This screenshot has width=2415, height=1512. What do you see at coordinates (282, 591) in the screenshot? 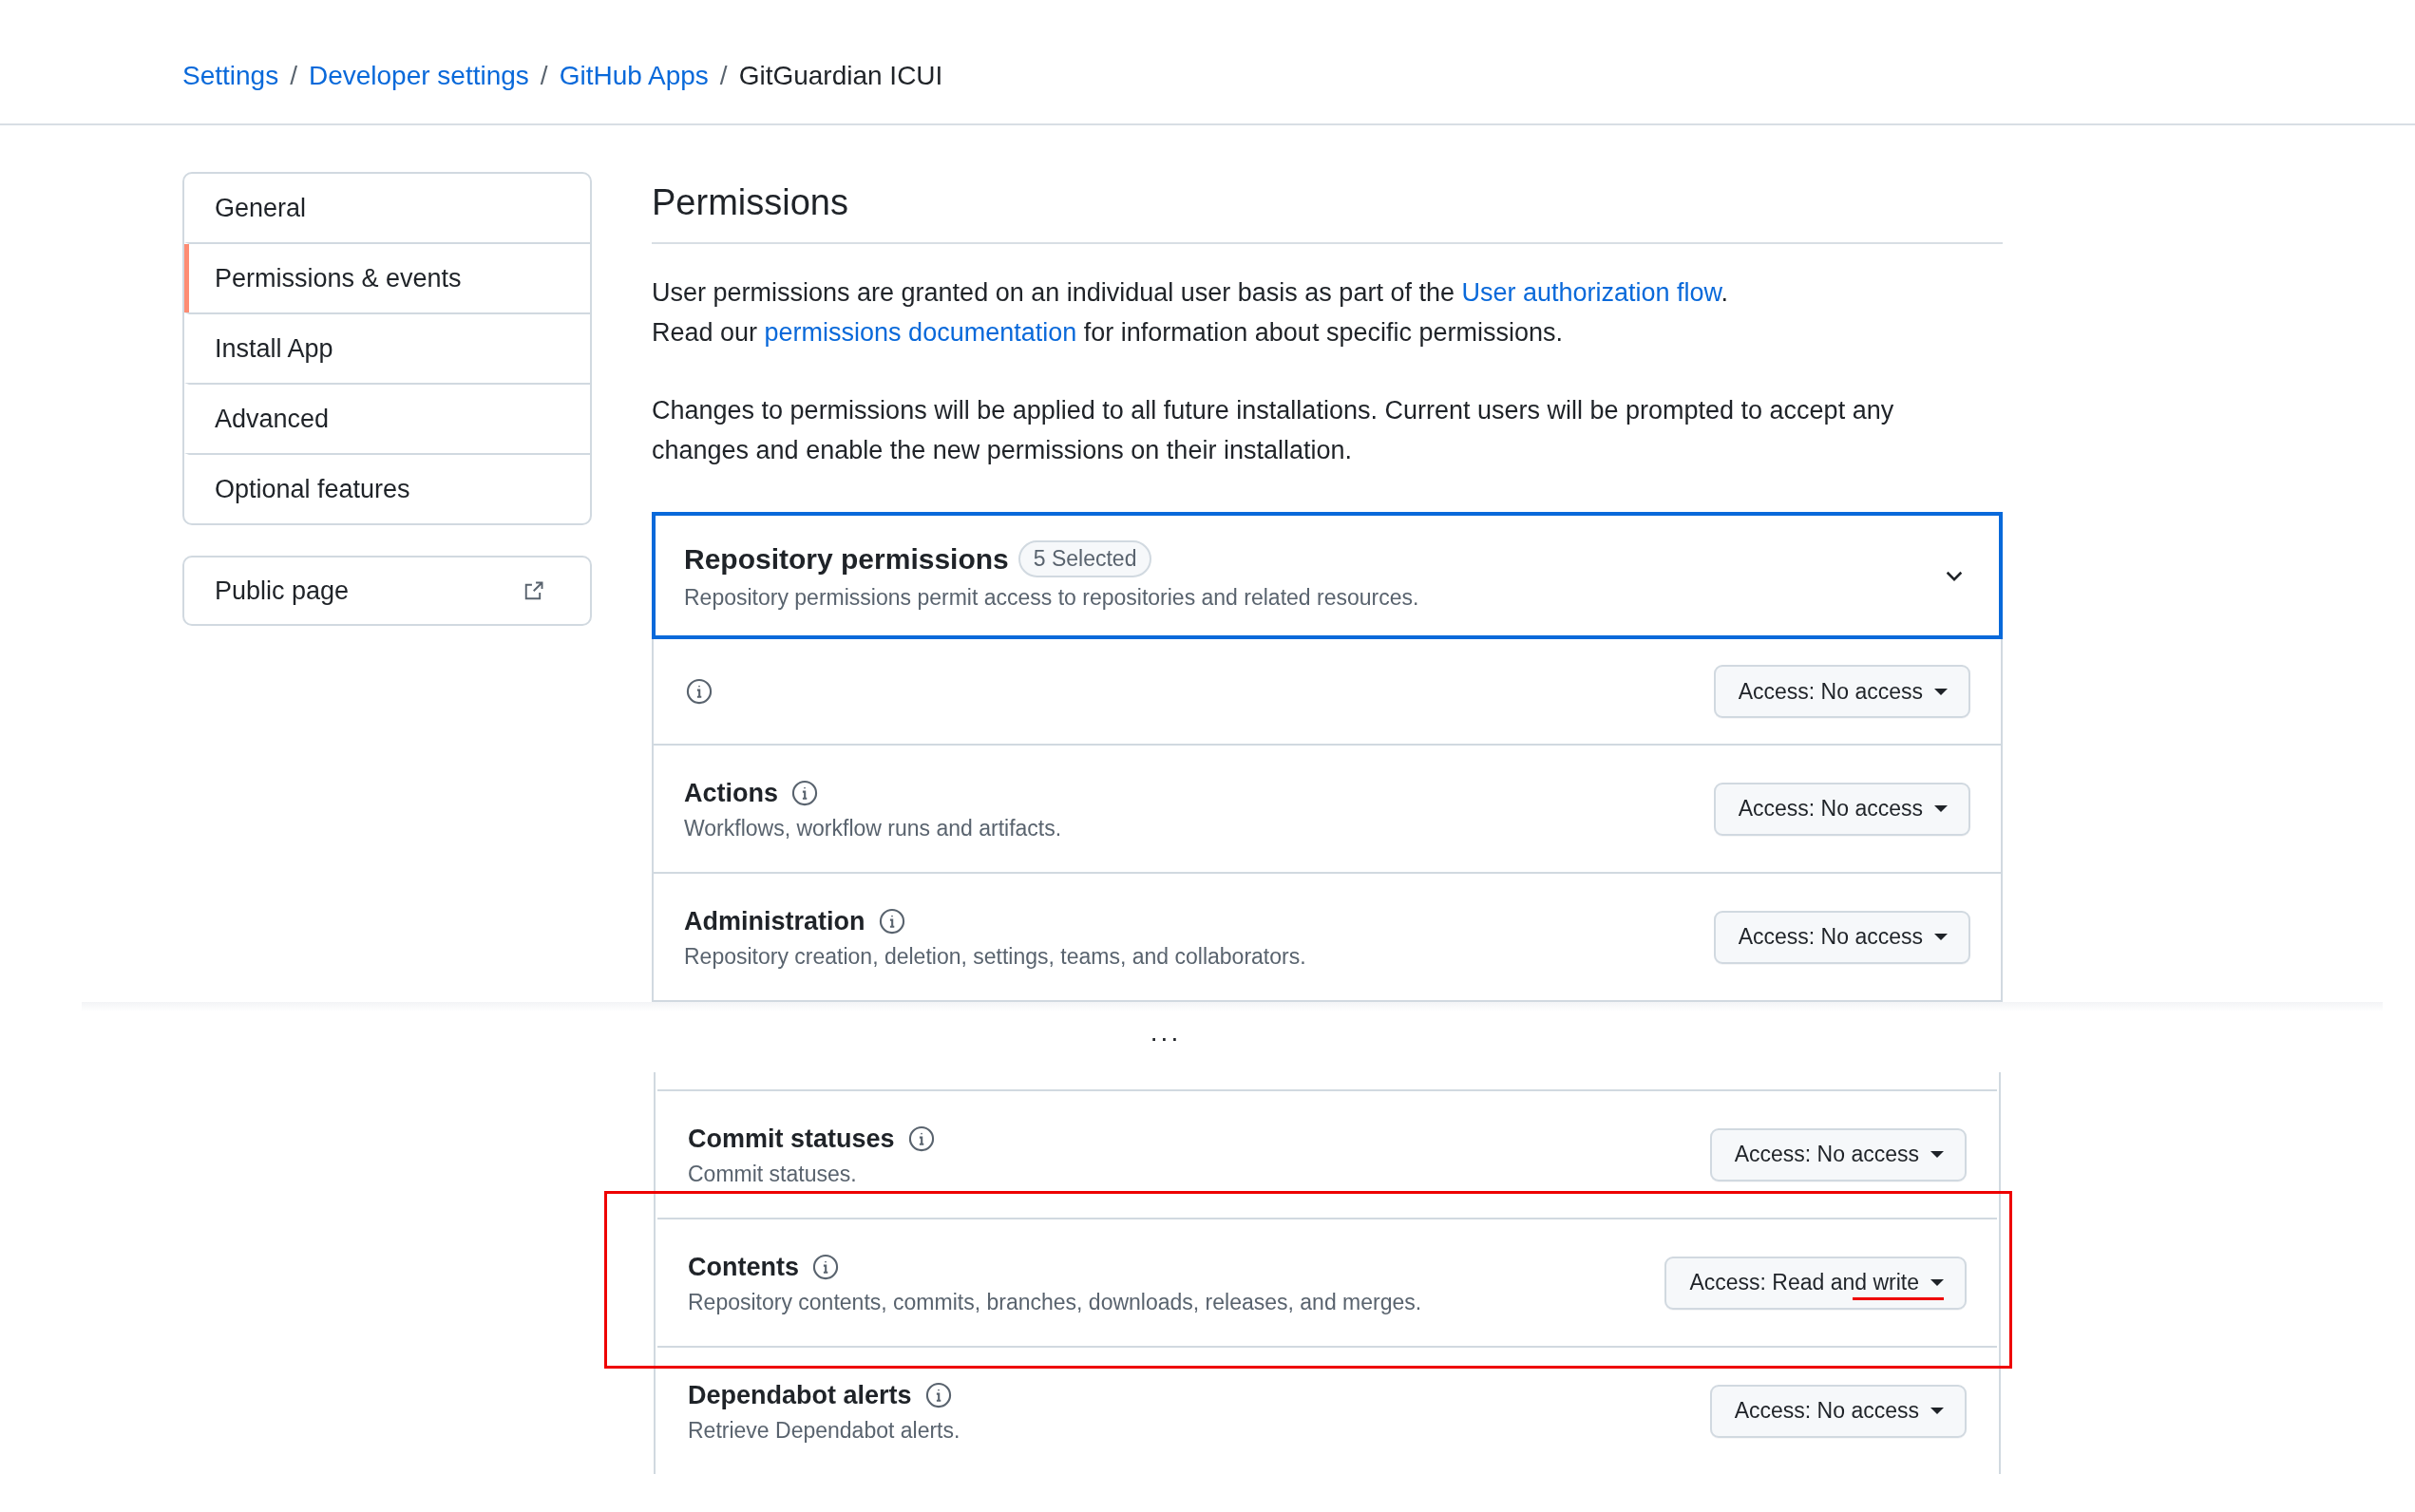
I see `public-page-label: Public page` at bounding box center [282, 591].